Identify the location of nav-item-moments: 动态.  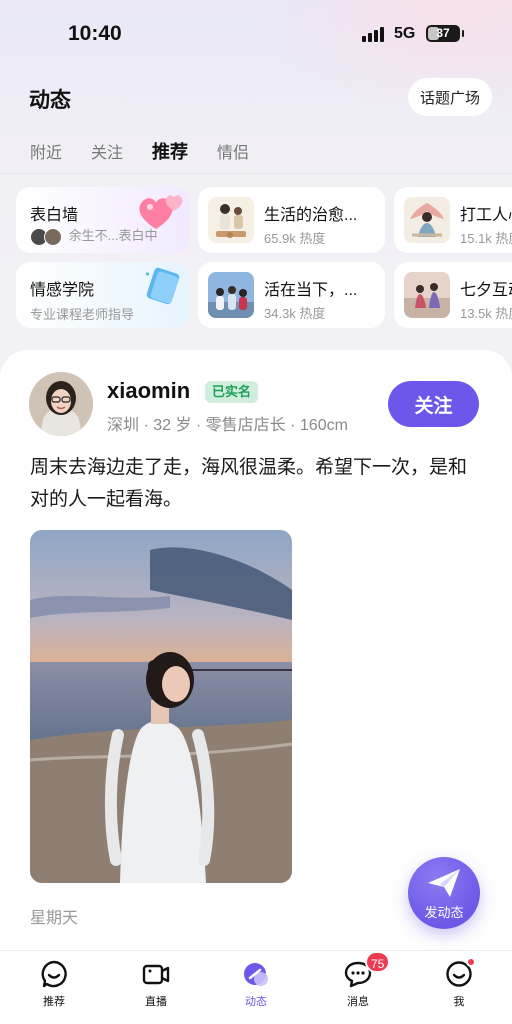
(256, 984).